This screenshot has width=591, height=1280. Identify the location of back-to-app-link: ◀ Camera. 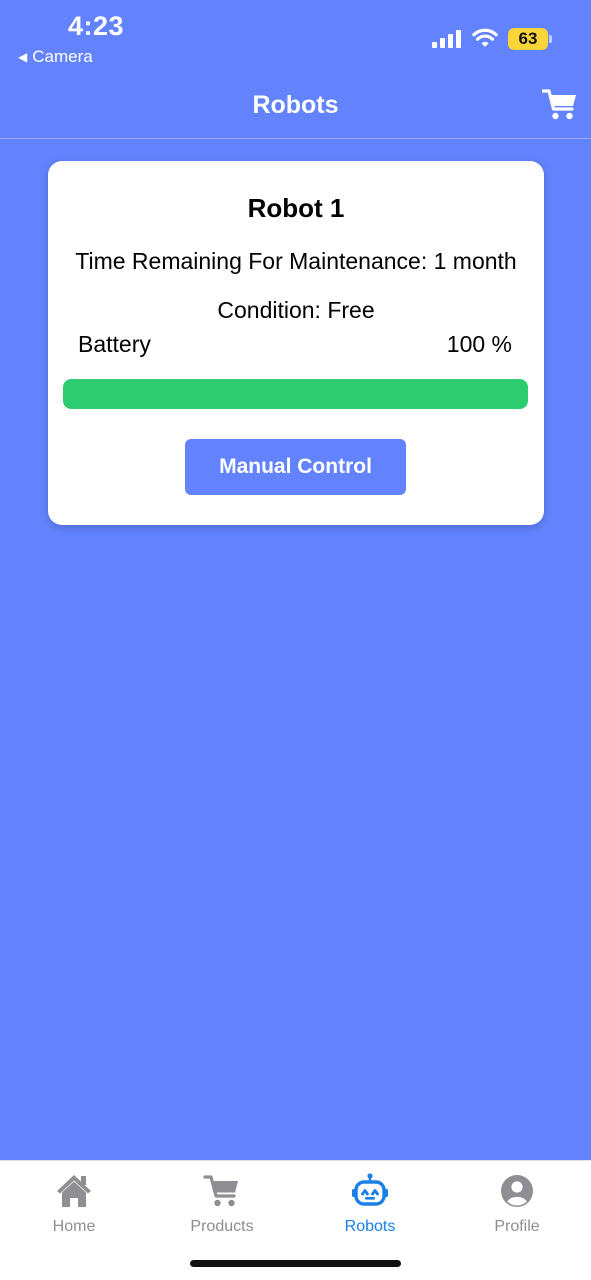
(55, 57).